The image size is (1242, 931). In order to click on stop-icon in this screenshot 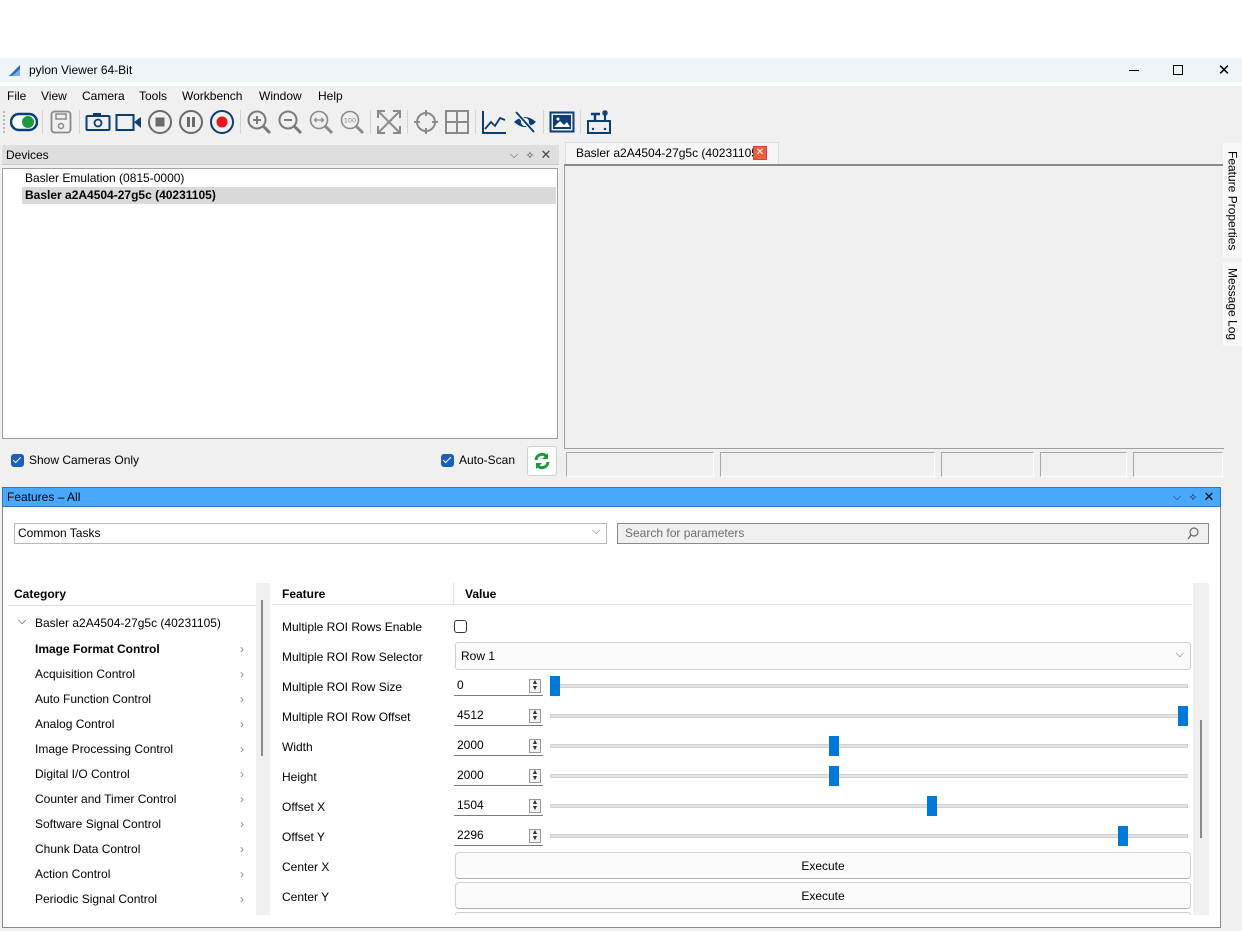, I will do `click(160, 122)`.